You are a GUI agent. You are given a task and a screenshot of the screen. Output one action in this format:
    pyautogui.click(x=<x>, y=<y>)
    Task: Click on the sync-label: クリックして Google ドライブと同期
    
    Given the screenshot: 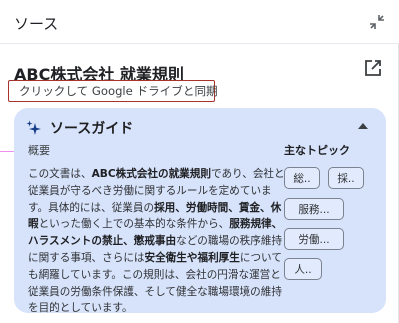 What is the action you would take?
    pyautogui.click(x=118, y=91)
    